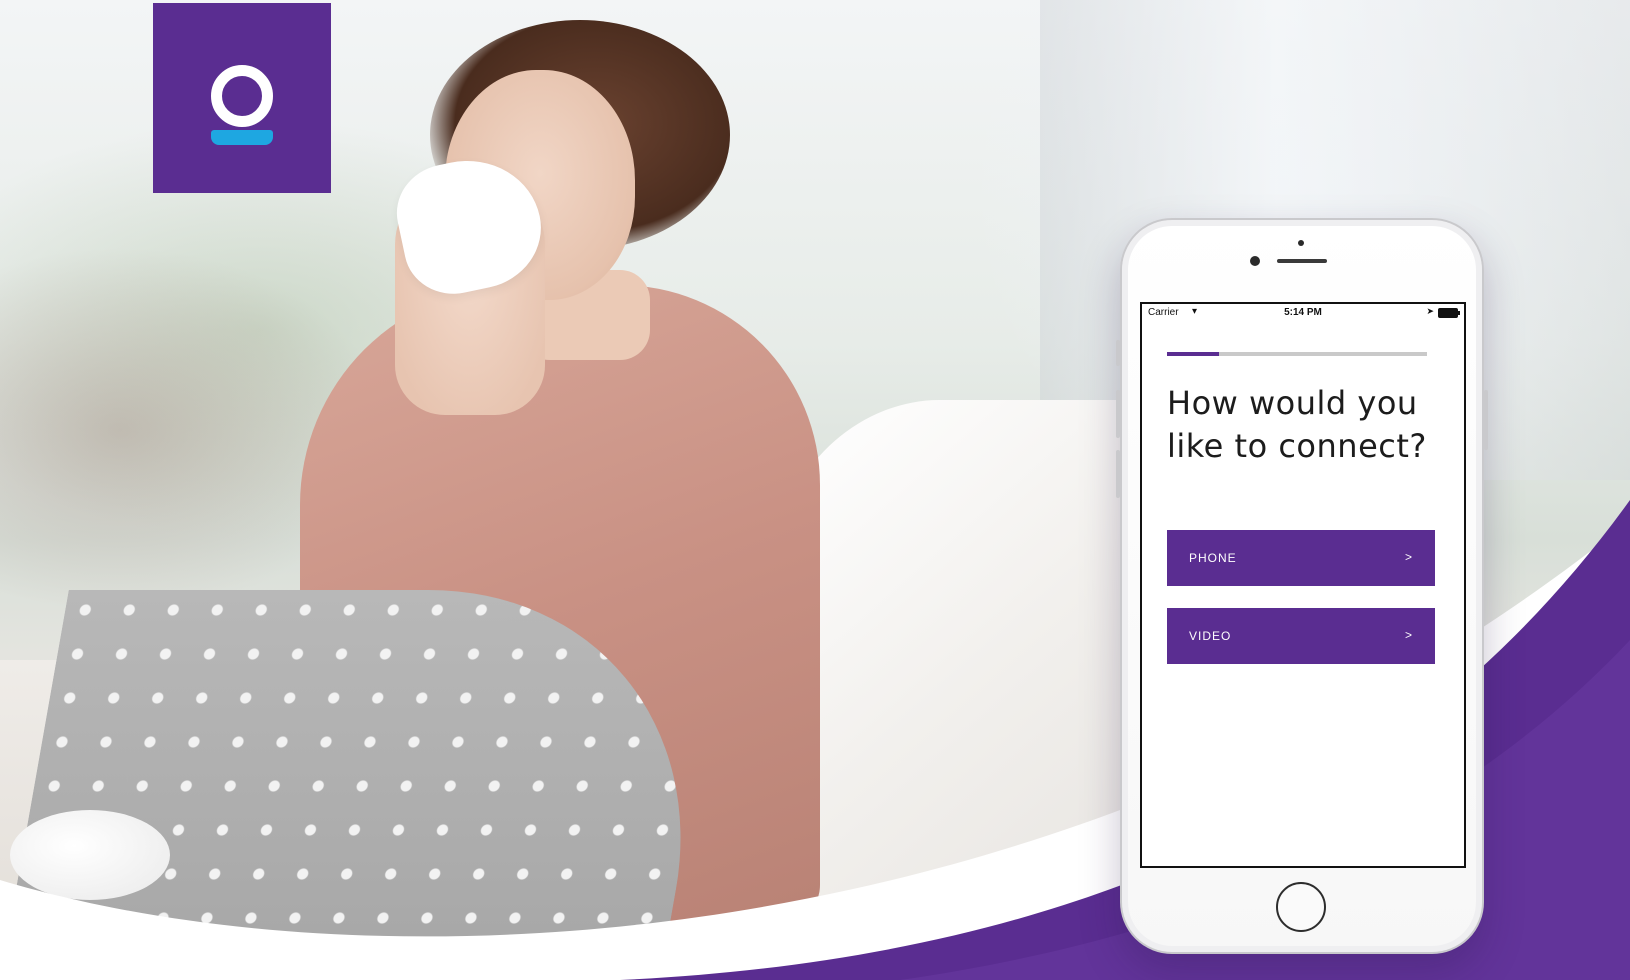 The width and height of the screenshot is (1630, 980). I want to click on logo-ring-icon, so click(242, 96).